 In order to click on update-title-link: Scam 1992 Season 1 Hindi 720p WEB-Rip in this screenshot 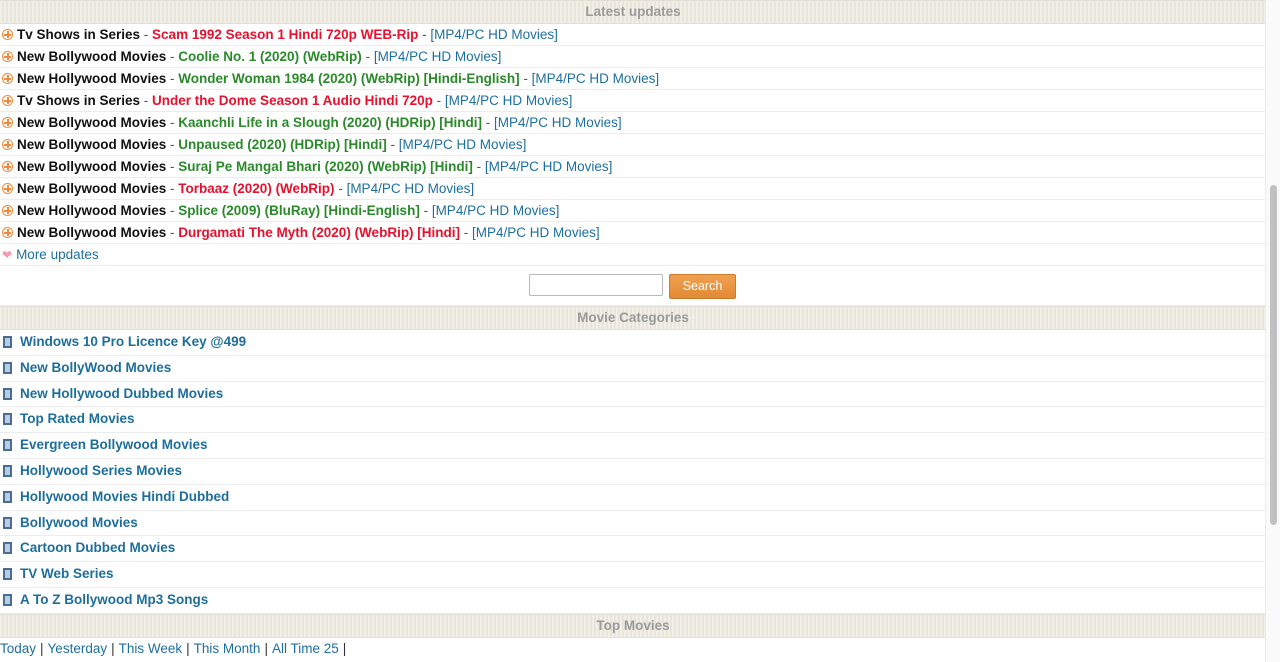, I will do `click(285, 34)`.